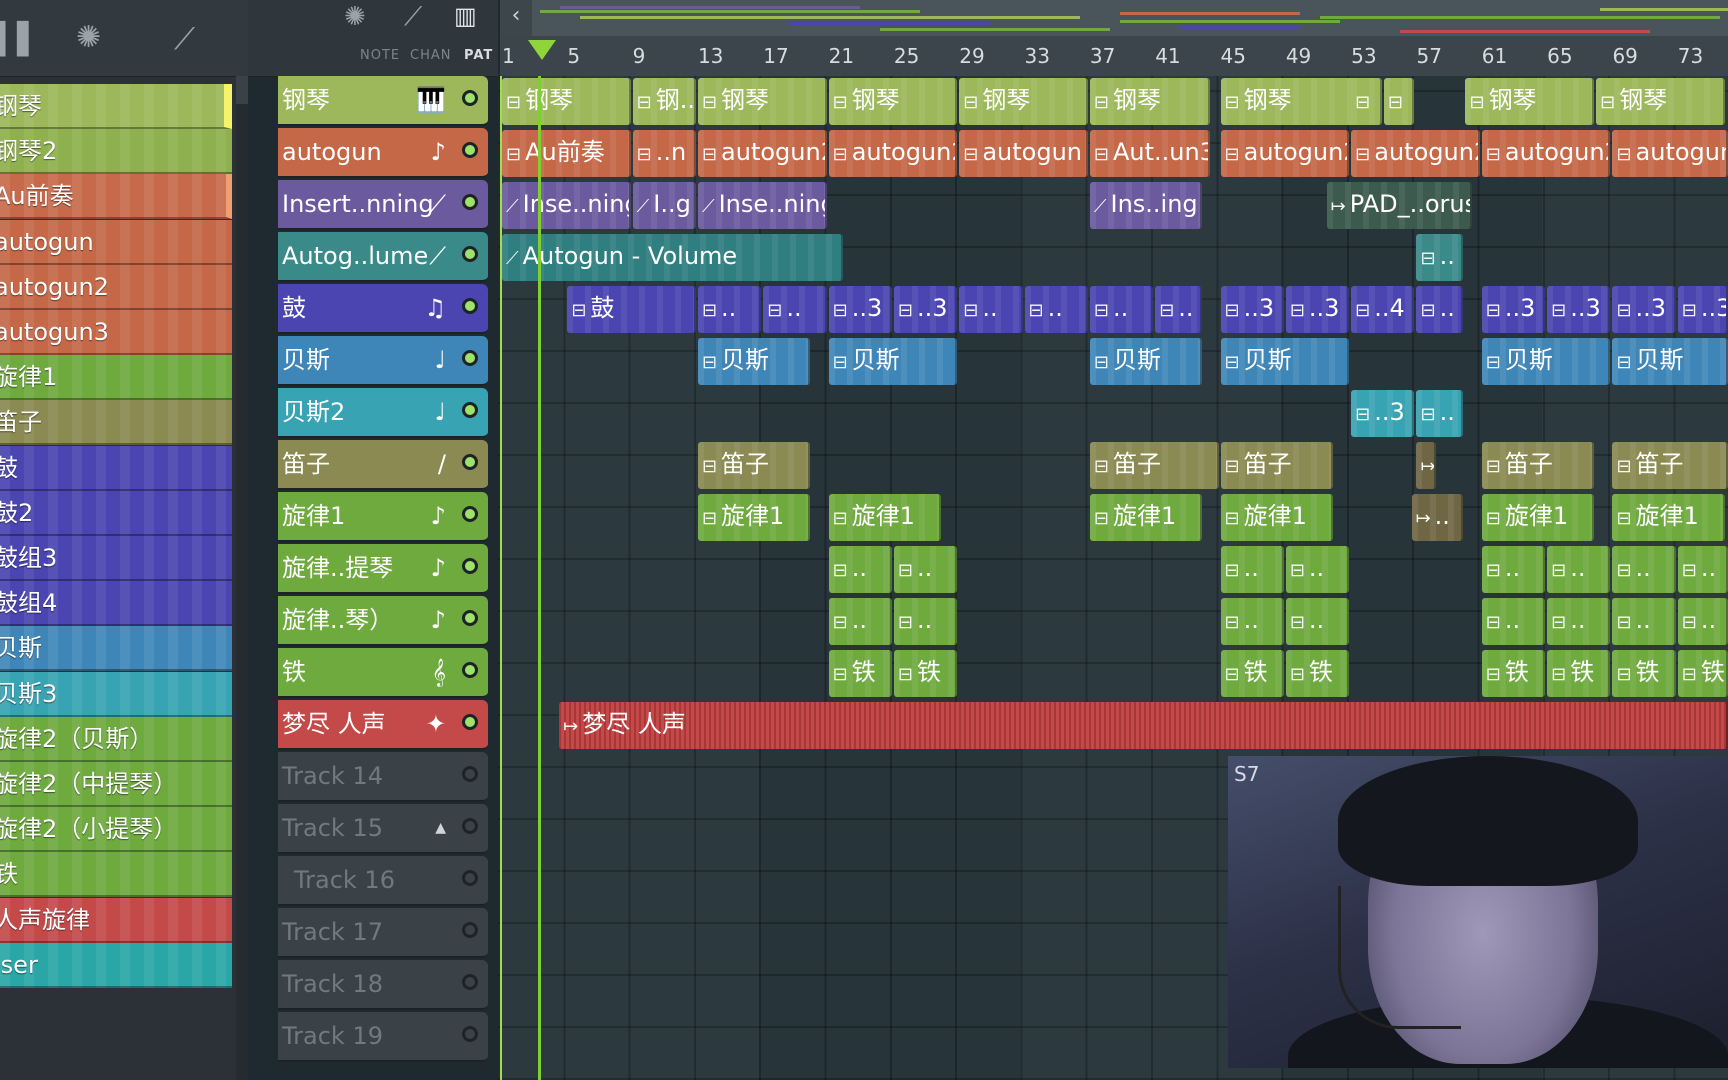 The width and height of the screenshot is (1728, 1080). Describe the element at coordinates (383, 933) in the screenshot. I see `track-header: Track 17` at that location.